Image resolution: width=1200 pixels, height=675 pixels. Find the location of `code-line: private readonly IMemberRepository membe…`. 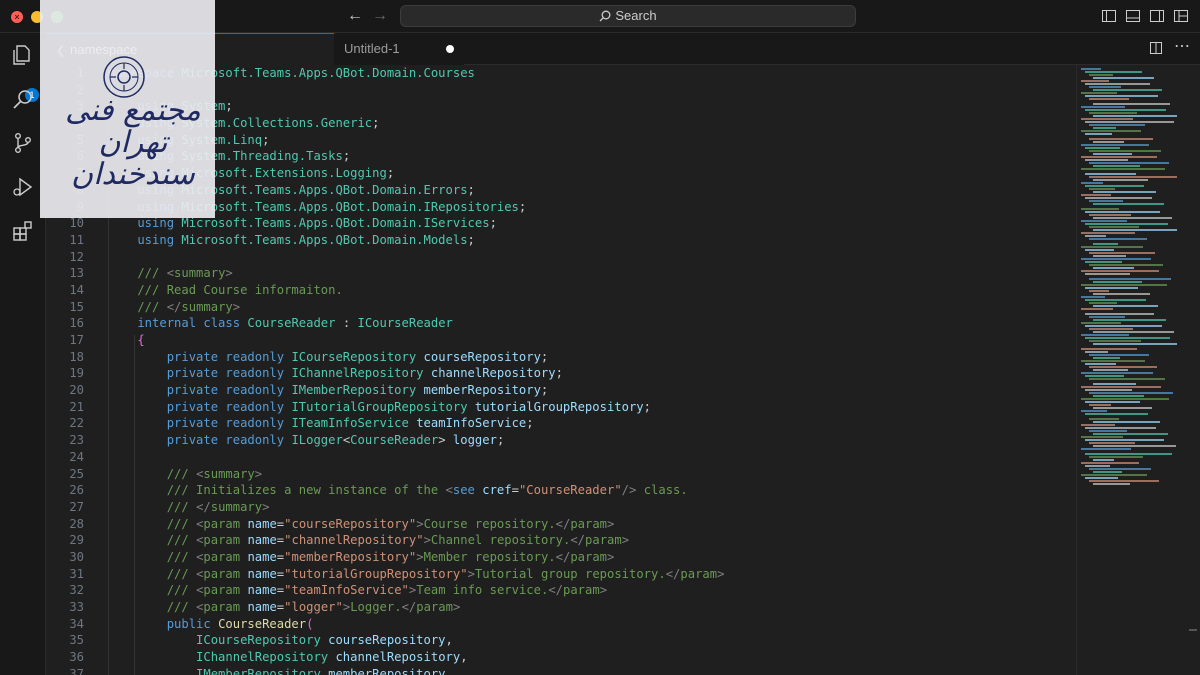

code-line: private readonly IMemberRepository membe… is located at coordinates (588, 390).